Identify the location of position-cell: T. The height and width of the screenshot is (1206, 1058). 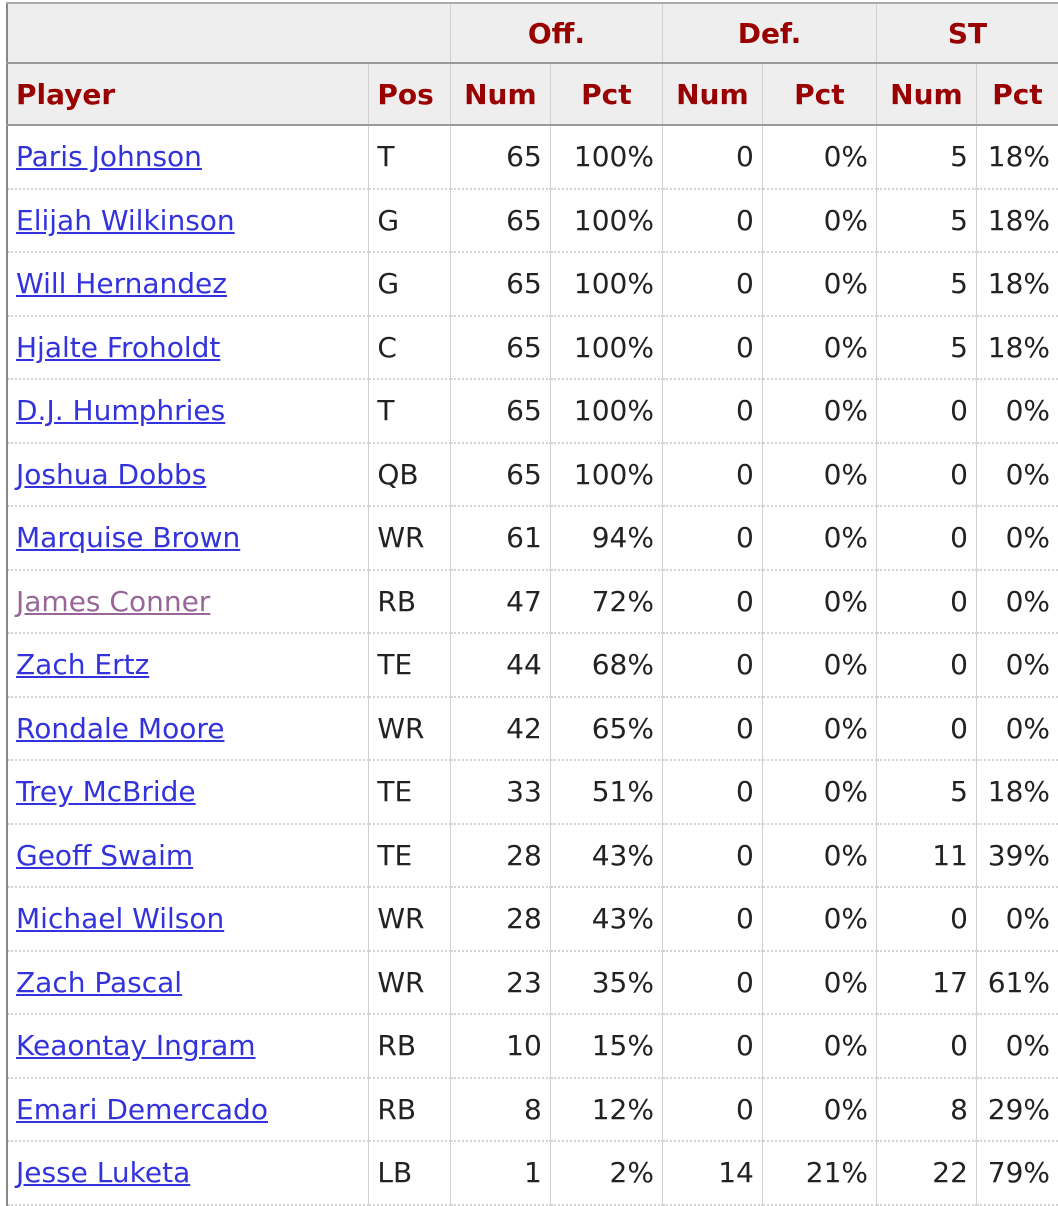
(410, 411).